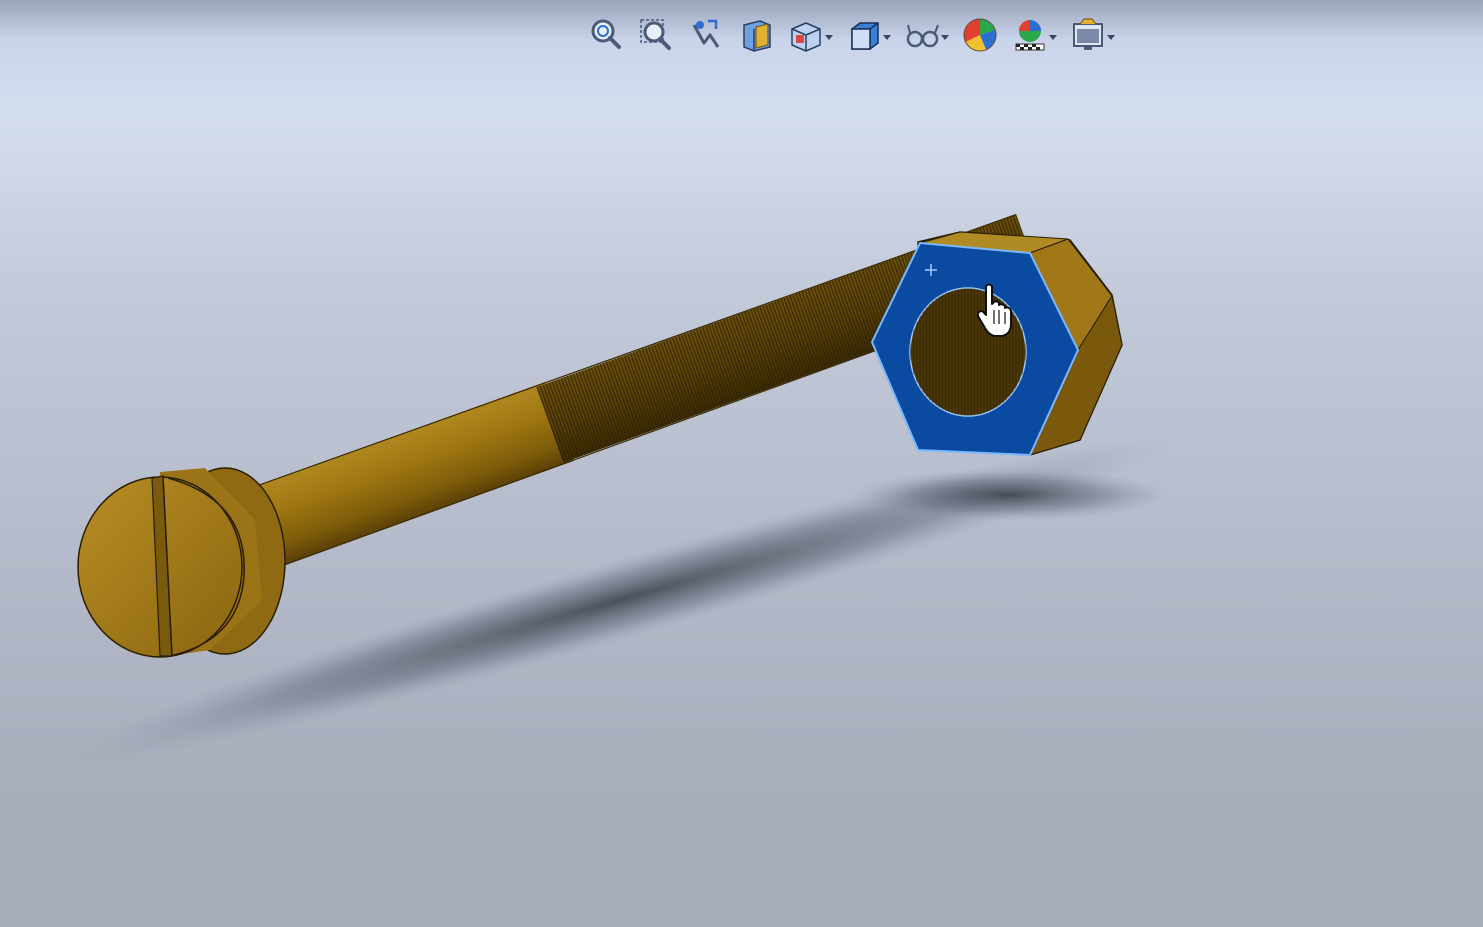  I want to click on hex-nut, so click(996, 344).